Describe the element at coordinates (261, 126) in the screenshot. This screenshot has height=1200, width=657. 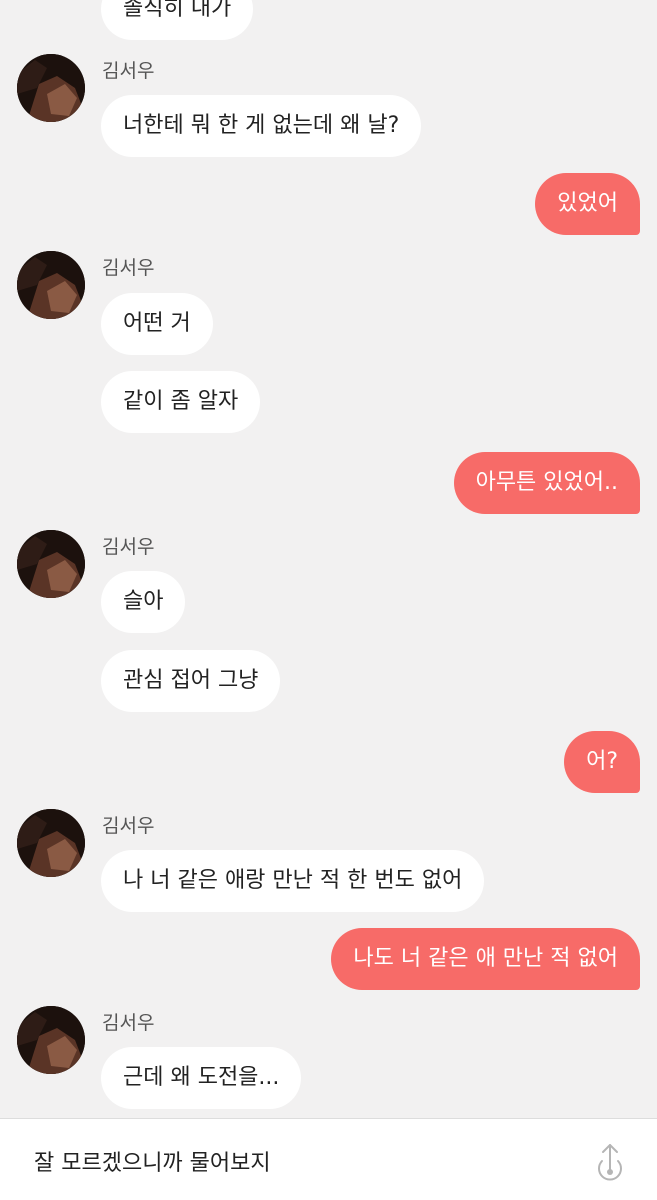
I see `incoming-message: 너한테 뭐 한 게 없는데 왜 날?` at that location.